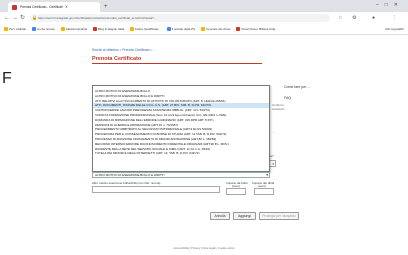  Describe the element at coordinates (279, 216) in the screenshot. I see `proceed-button: Prosegui per l'acquisto` at that location.